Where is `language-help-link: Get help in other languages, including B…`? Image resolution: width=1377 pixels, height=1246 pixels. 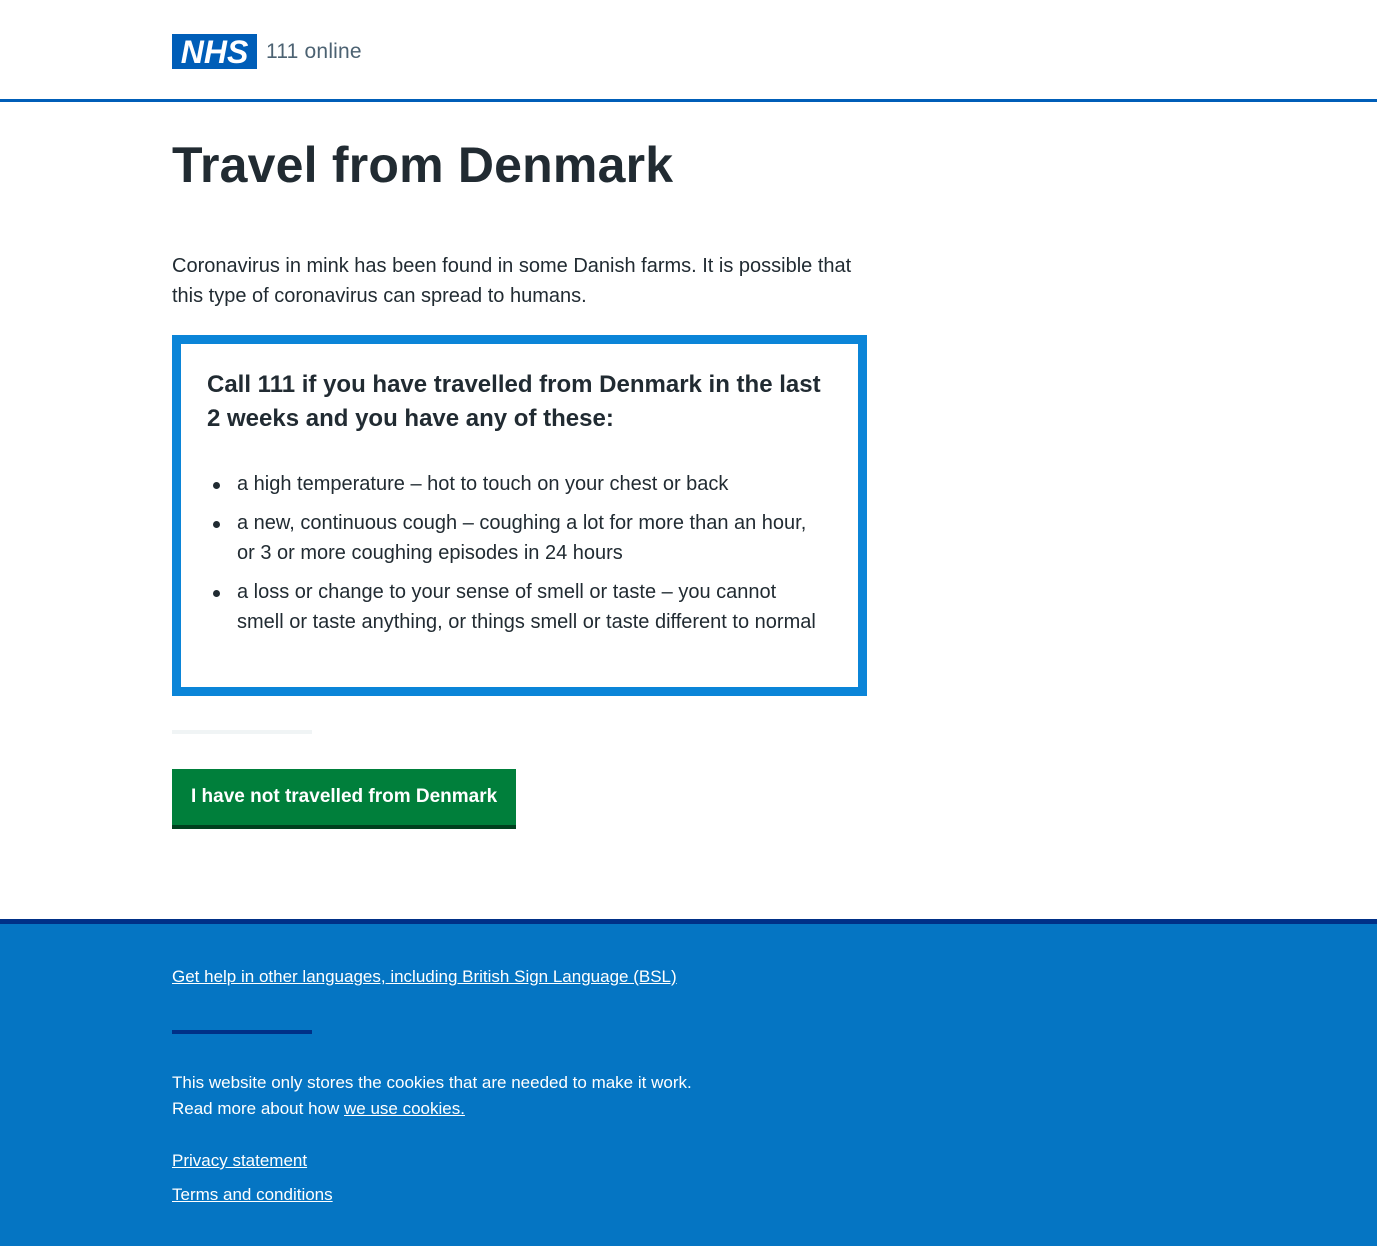 language-help-link: Get help in other languages, including B… is located at coordinates (424, 977).